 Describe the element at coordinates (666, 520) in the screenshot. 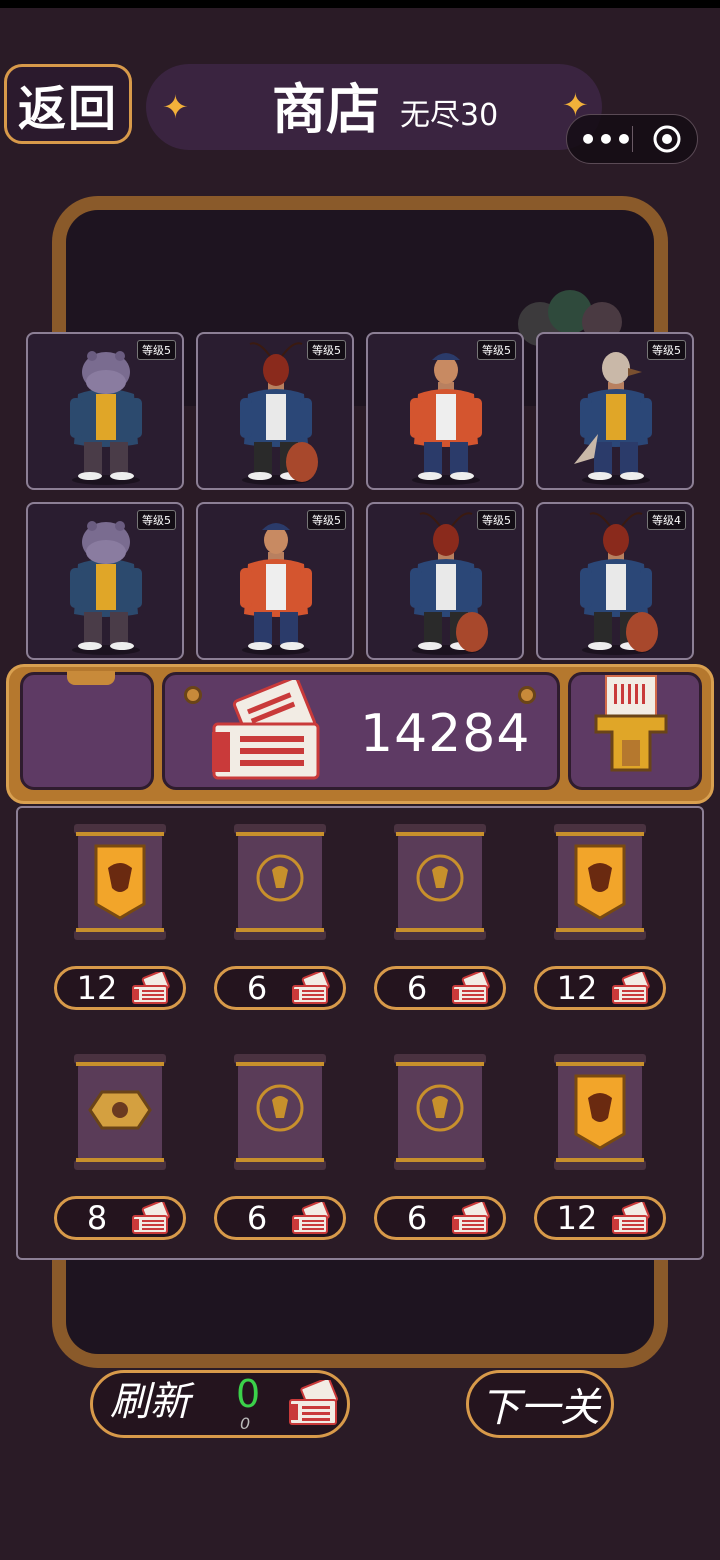

I see `level-badge: 等级4` at that location.